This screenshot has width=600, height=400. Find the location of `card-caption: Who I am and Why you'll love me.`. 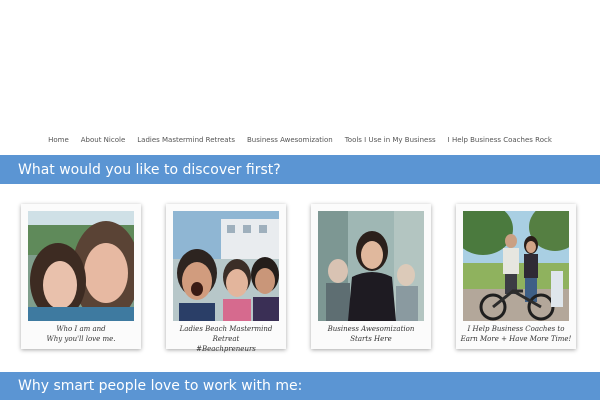

card-caption: Who I am and Why you'll love me. is located at coordinates (81, 334).